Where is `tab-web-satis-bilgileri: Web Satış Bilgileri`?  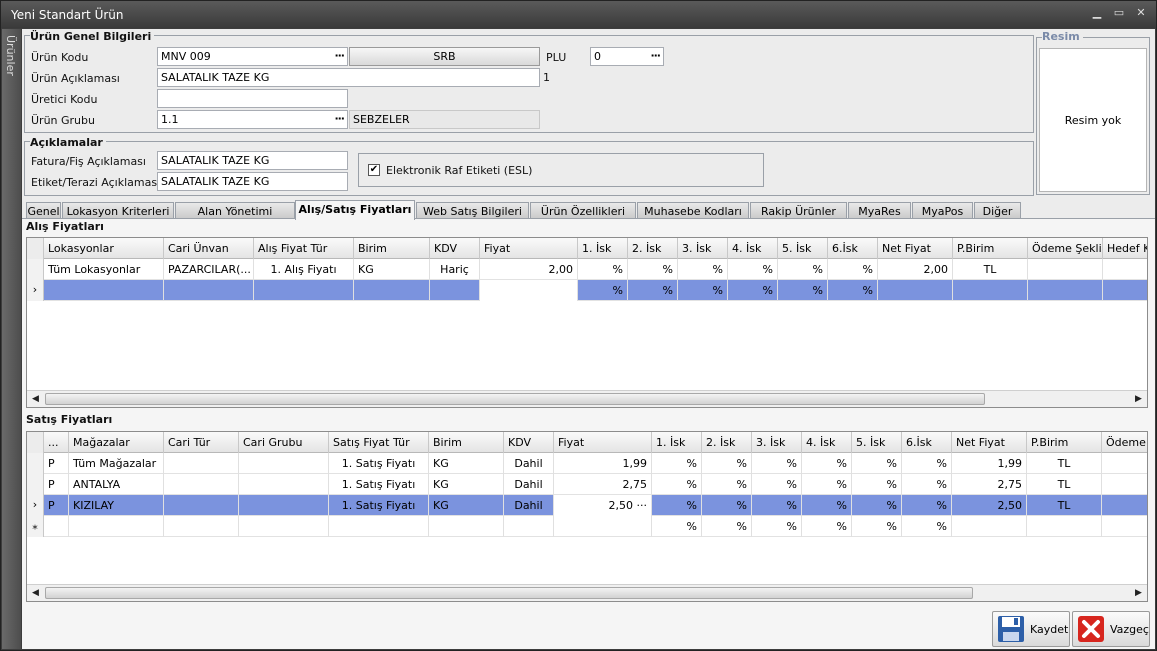
tab-web-satis-bilgileri: Web Satış Bilgileri is located at coordinates (472, 210).